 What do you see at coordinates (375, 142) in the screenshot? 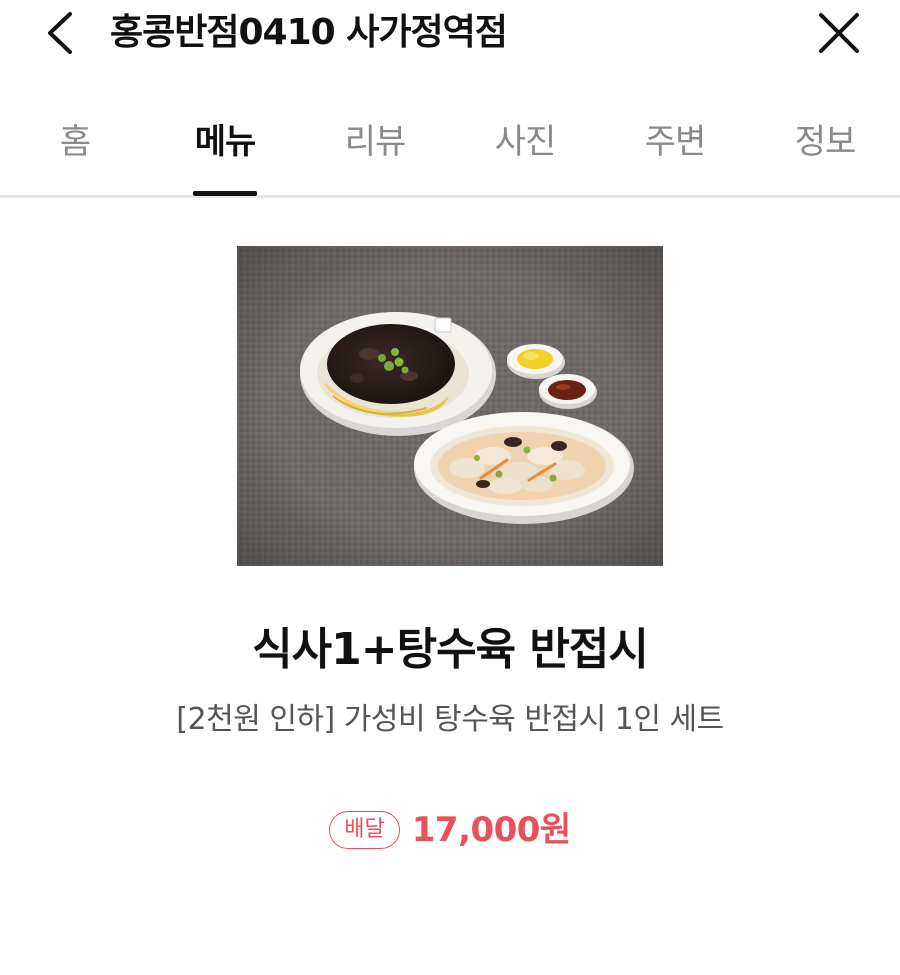
I see `tab-label: 리뷰` at bounding box center [375, 142].